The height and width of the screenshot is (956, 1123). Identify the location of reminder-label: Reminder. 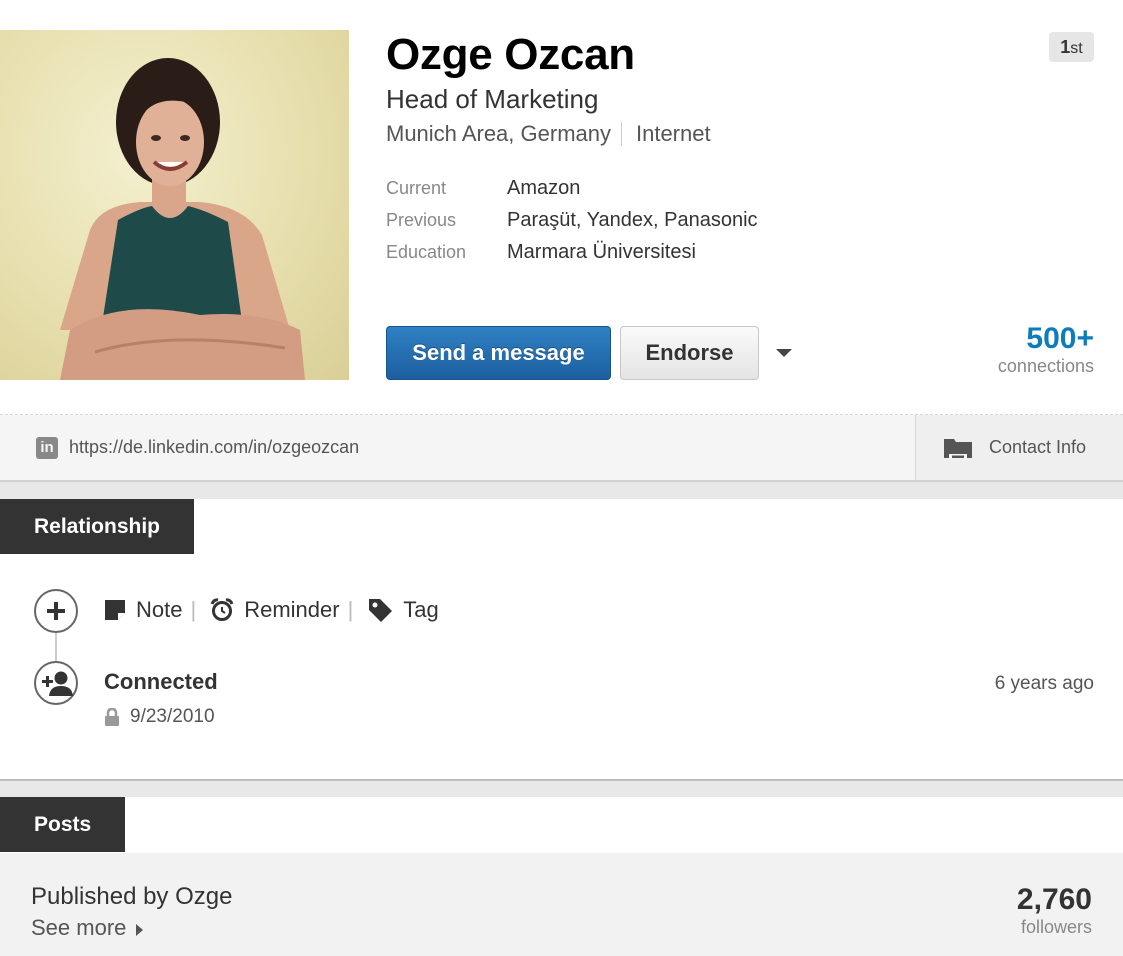
(292, 609).